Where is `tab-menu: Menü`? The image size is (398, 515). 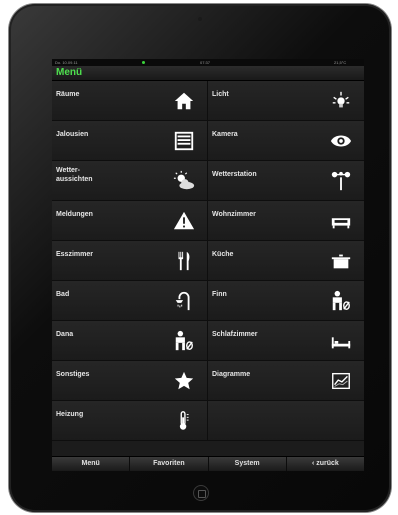 tab-menu: Menü is located at coordinates (91, 464).